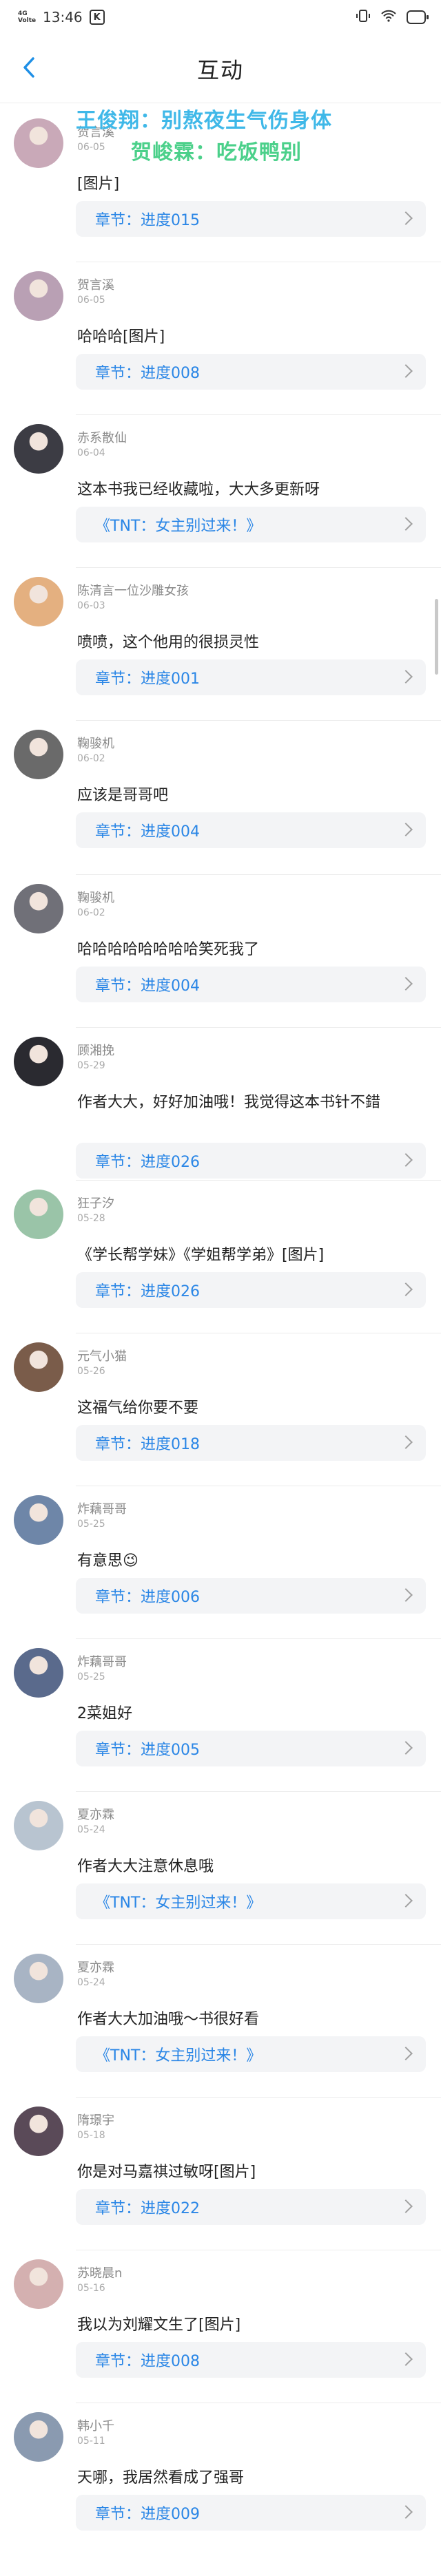 The height and width of the screenshot is (2576, 441). Describe the element at coordinates (251, 2207) in the screenshot. I see `chapter-link: 章节：进度022` at that location.